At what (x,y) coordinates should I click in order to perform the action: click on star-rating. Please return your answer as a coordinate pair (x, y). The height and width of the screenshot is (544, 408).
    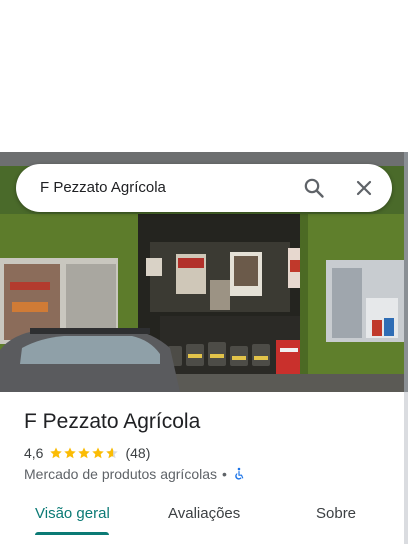
    Looking at the image, I should click on (84, 453).